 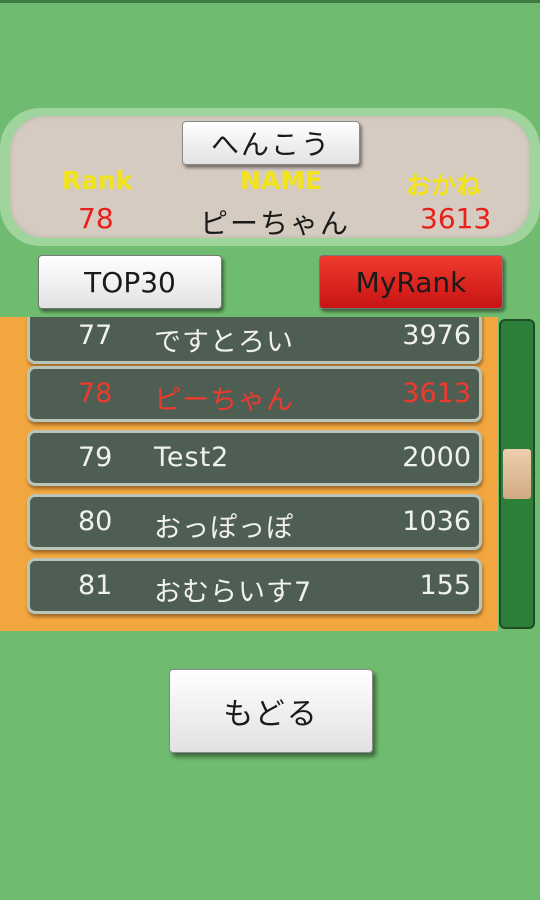 What do you see at coordinates (95, 457) in the screenshot?
I see `row-rank: 79` at bounding box center [95, 457].